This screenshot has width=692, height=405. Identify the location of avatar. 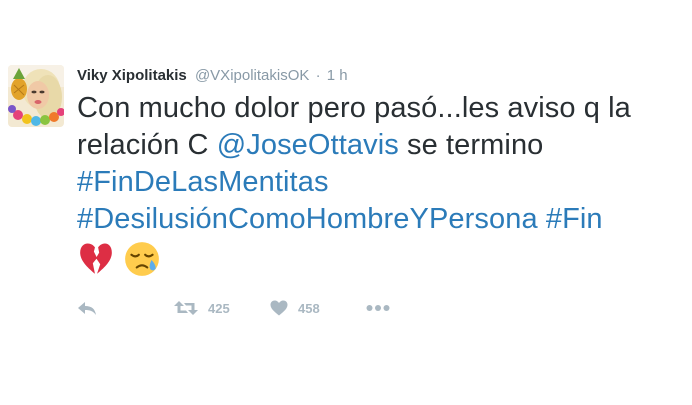
(36, 96).